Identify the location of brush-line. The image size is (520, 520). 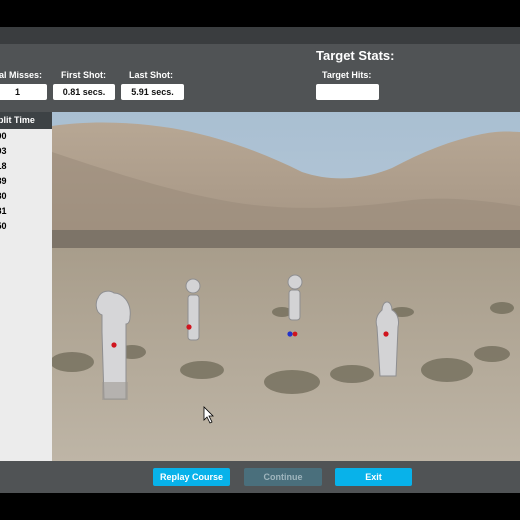
(286, 240).